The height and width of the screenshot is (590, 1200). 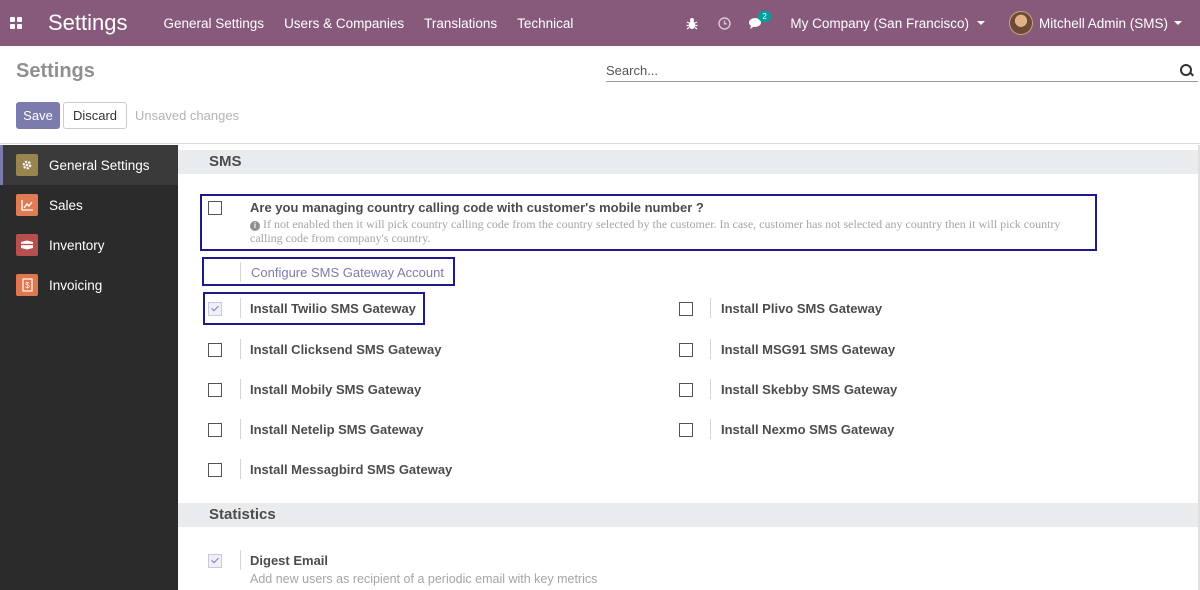 What do you see at coordinates (809, 389) in the screenshot?
I see `skebby-label: Install Skebby SMS Gateway` at bounding box center [809, 389].